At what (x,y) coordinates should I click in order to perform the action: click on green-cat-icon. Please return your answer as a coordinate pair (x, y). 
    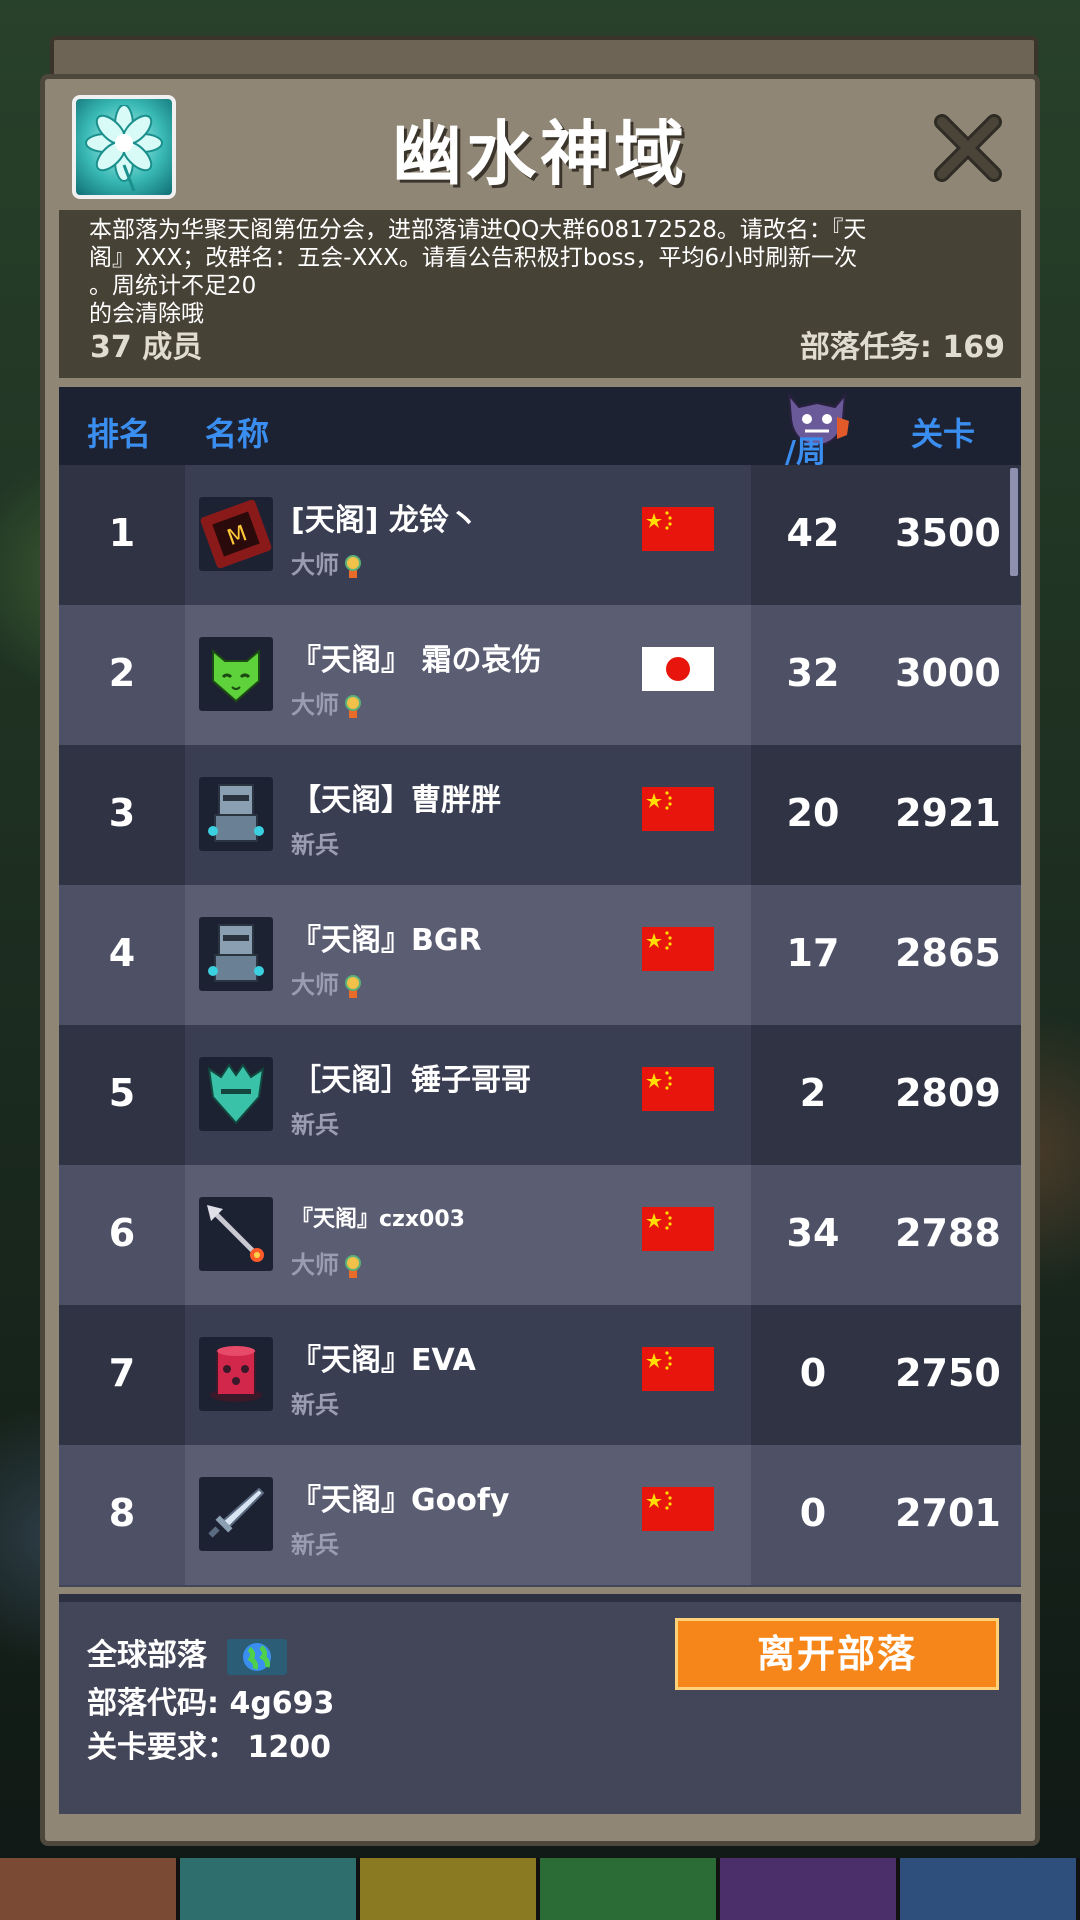
    Looking at the image, I should click on (236, 674).